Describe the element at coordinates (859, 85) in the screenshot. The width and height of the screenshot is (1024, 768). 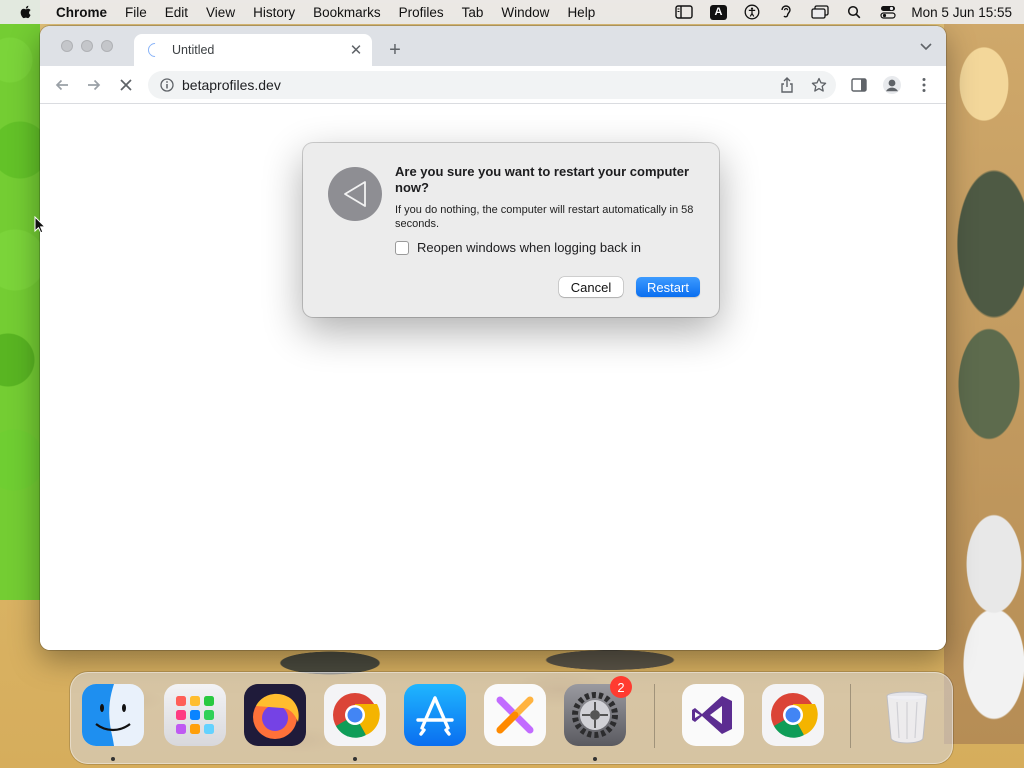
I see `side-panel-icon` at that location.